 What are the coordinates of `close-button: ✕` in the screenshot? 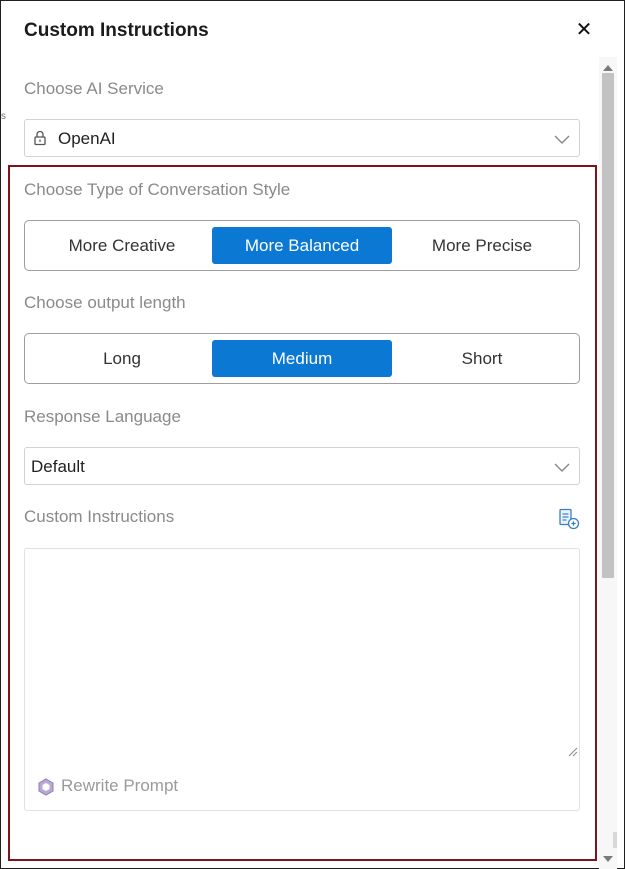 It's located at (584, 30).